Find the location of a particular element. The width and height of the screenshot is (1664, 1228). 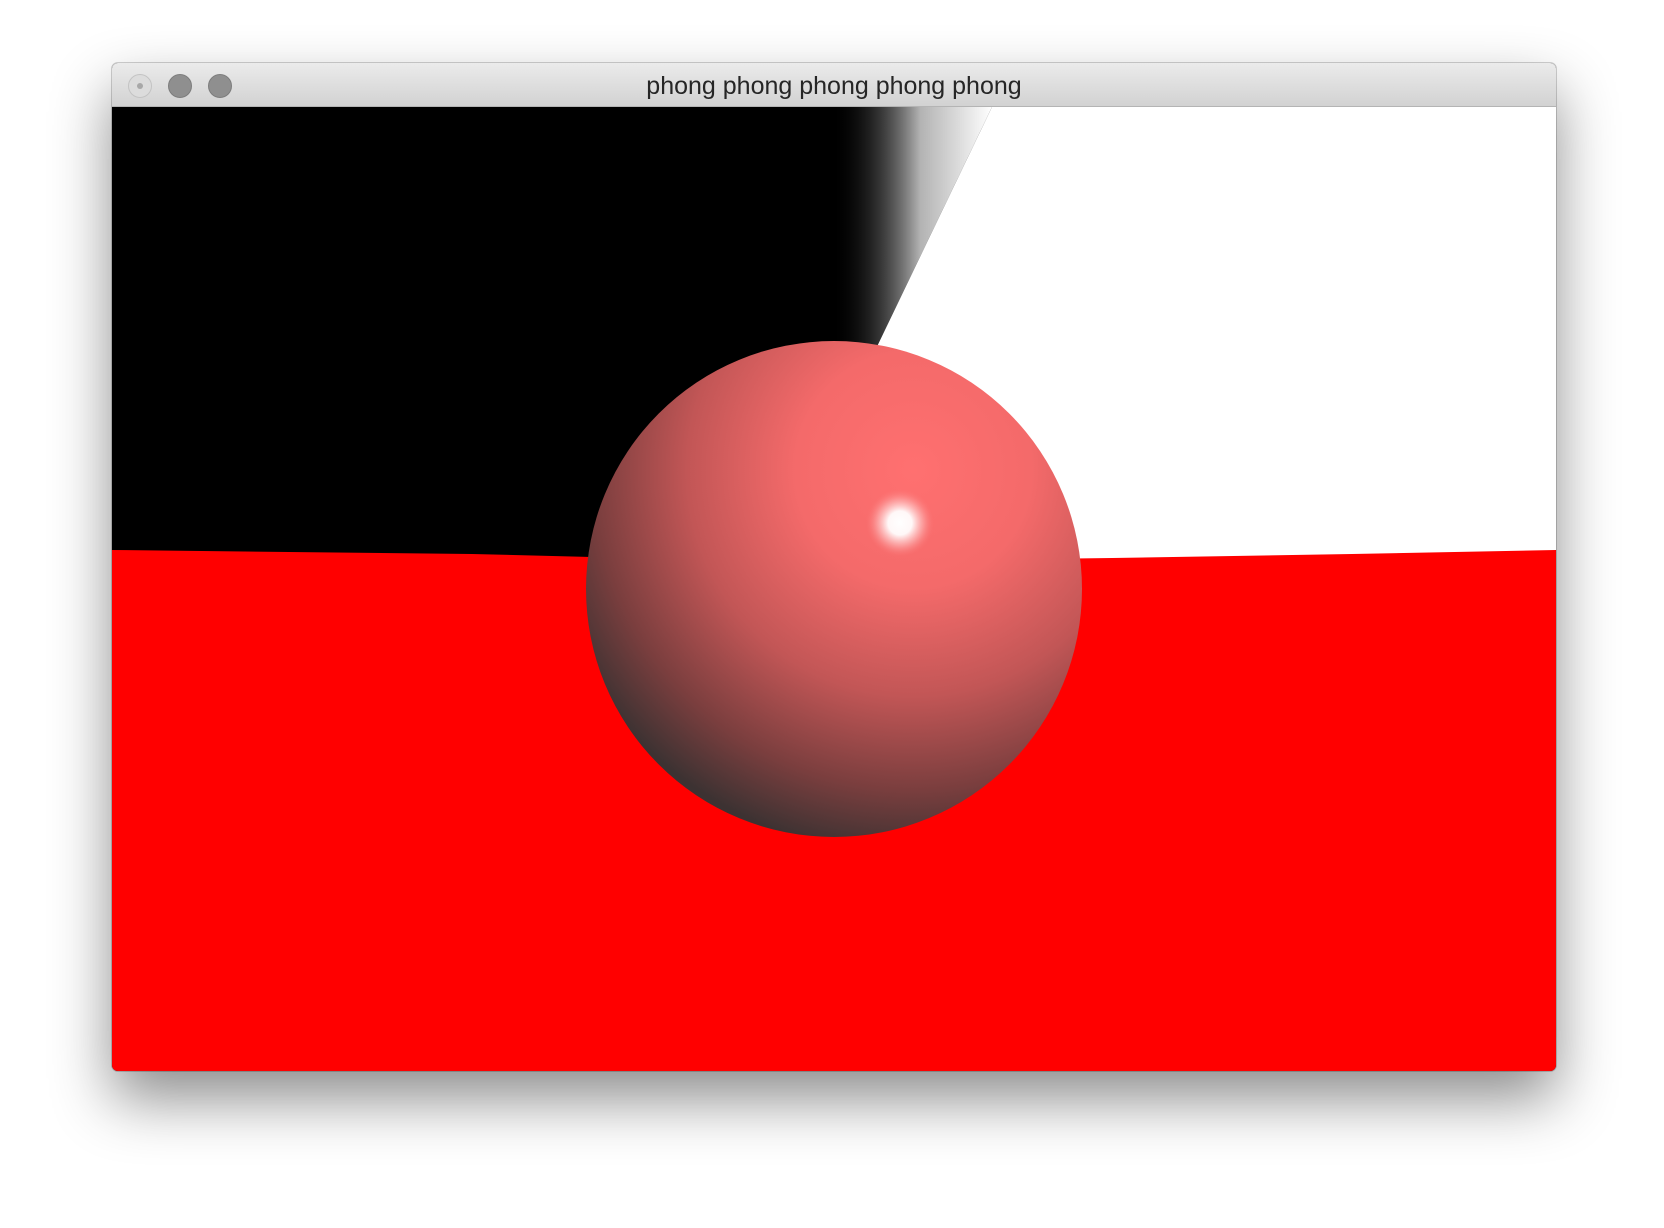

shaded-sphere is located at coordinates (834, 589).